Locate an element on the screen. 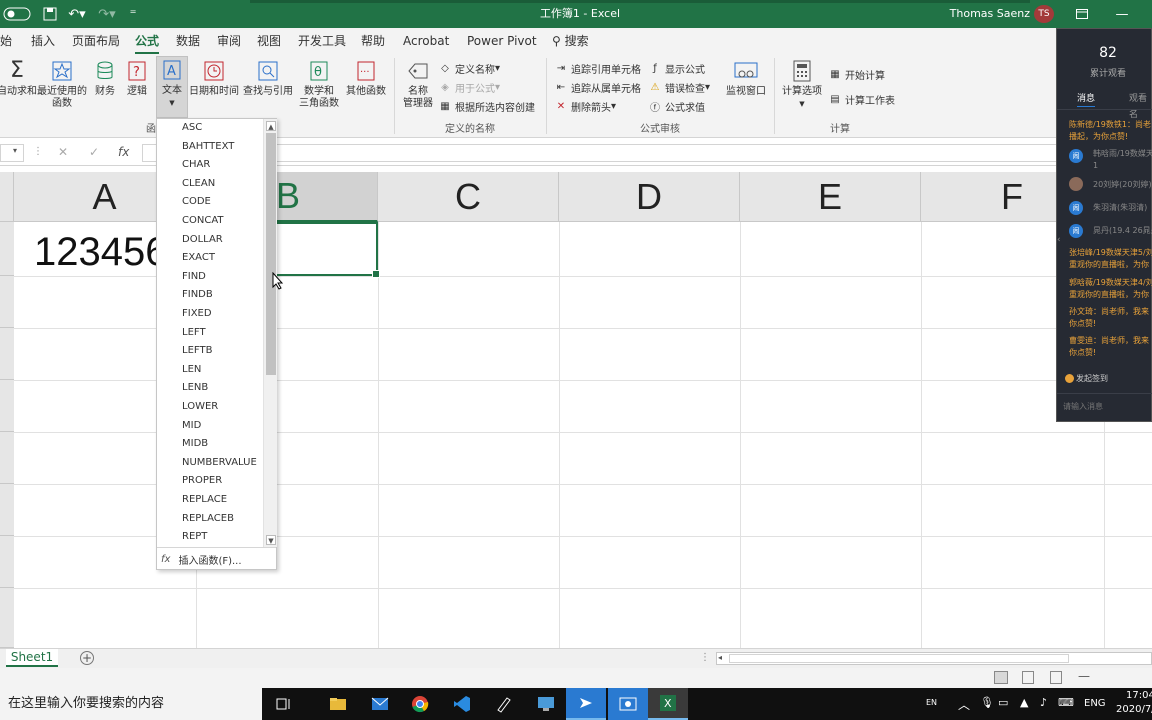 The height and width of the screenshot is (720, 1152). select-all-corner is located at coordinates (7, 197).